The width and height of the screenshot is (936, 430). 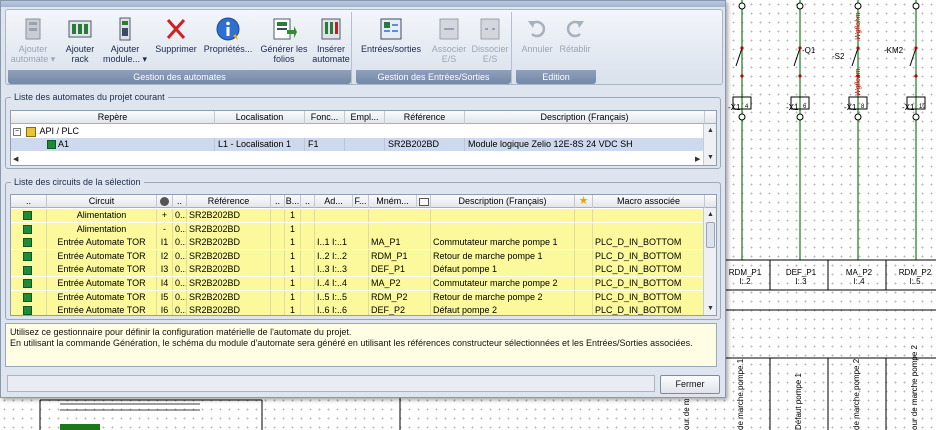 I want to click on plc-mark-cell: A1, so click(x=113, y=144).